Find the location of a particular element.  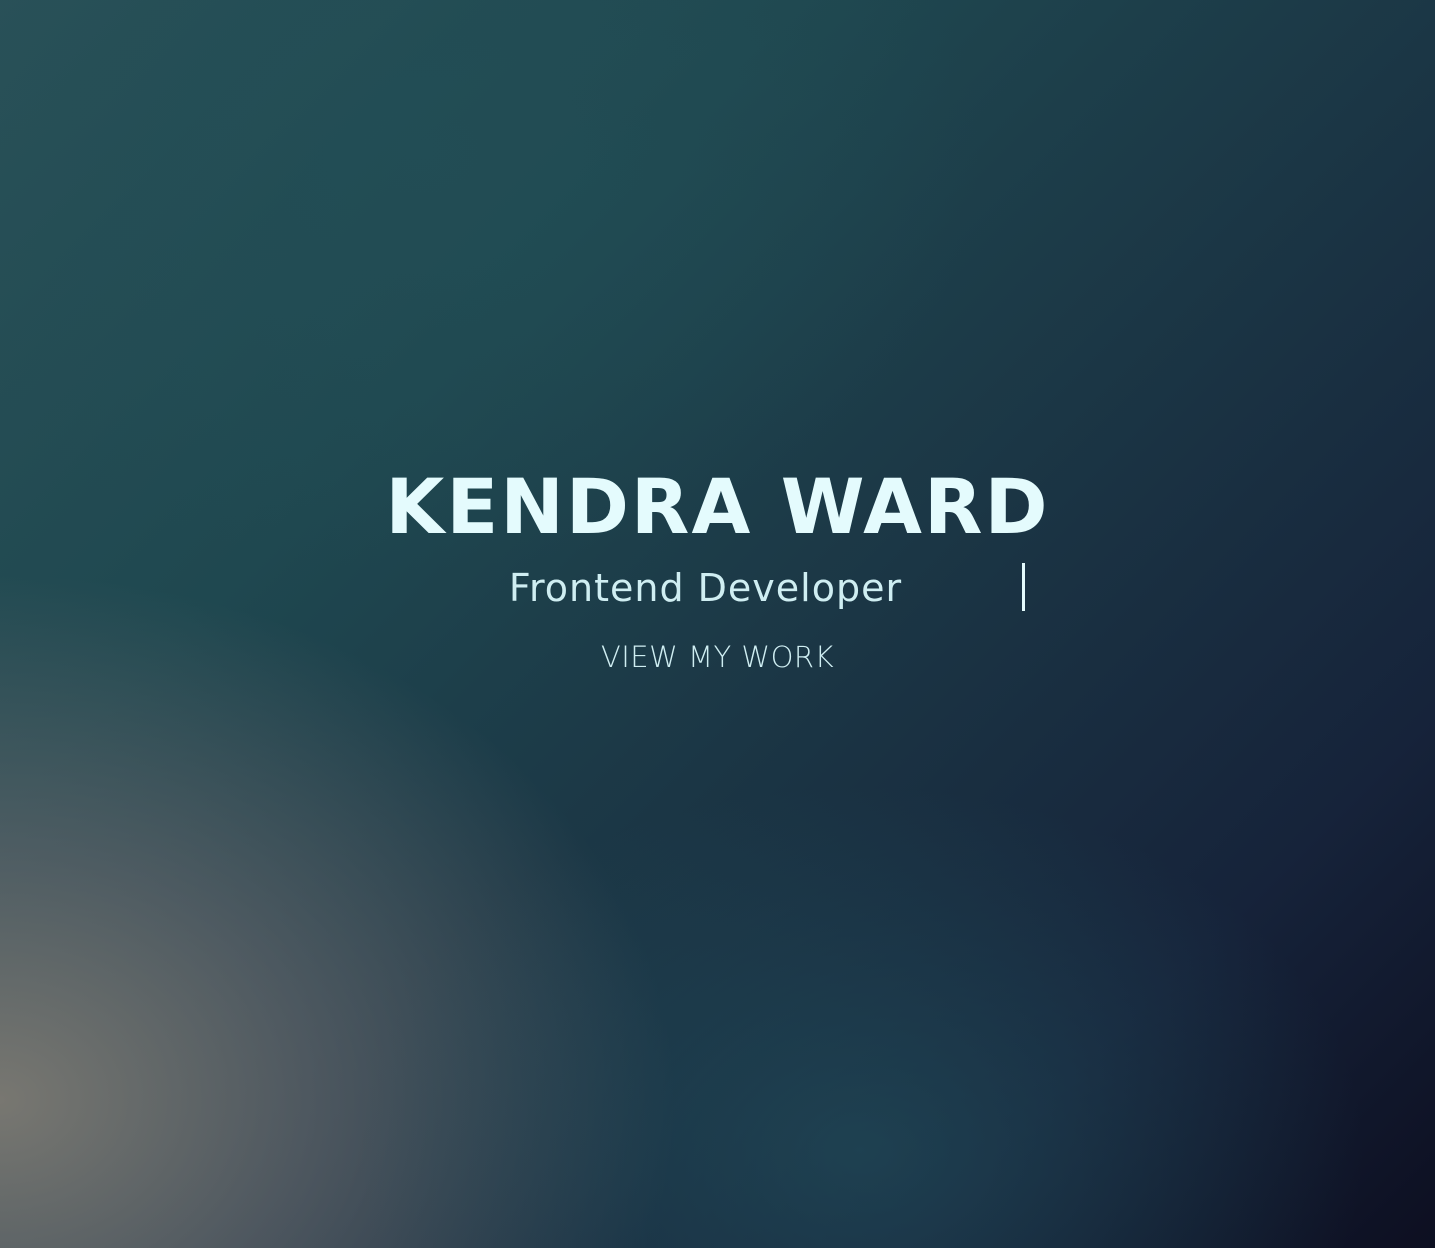

view-my-work-button: VIEW MY WORK is located at coordinates (717, 657).